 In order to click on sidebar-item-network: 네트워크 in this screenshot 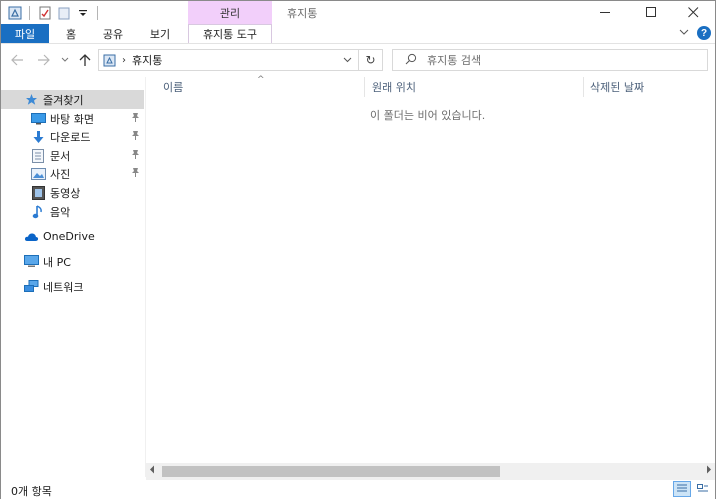, I will do `click(72, 286)`.